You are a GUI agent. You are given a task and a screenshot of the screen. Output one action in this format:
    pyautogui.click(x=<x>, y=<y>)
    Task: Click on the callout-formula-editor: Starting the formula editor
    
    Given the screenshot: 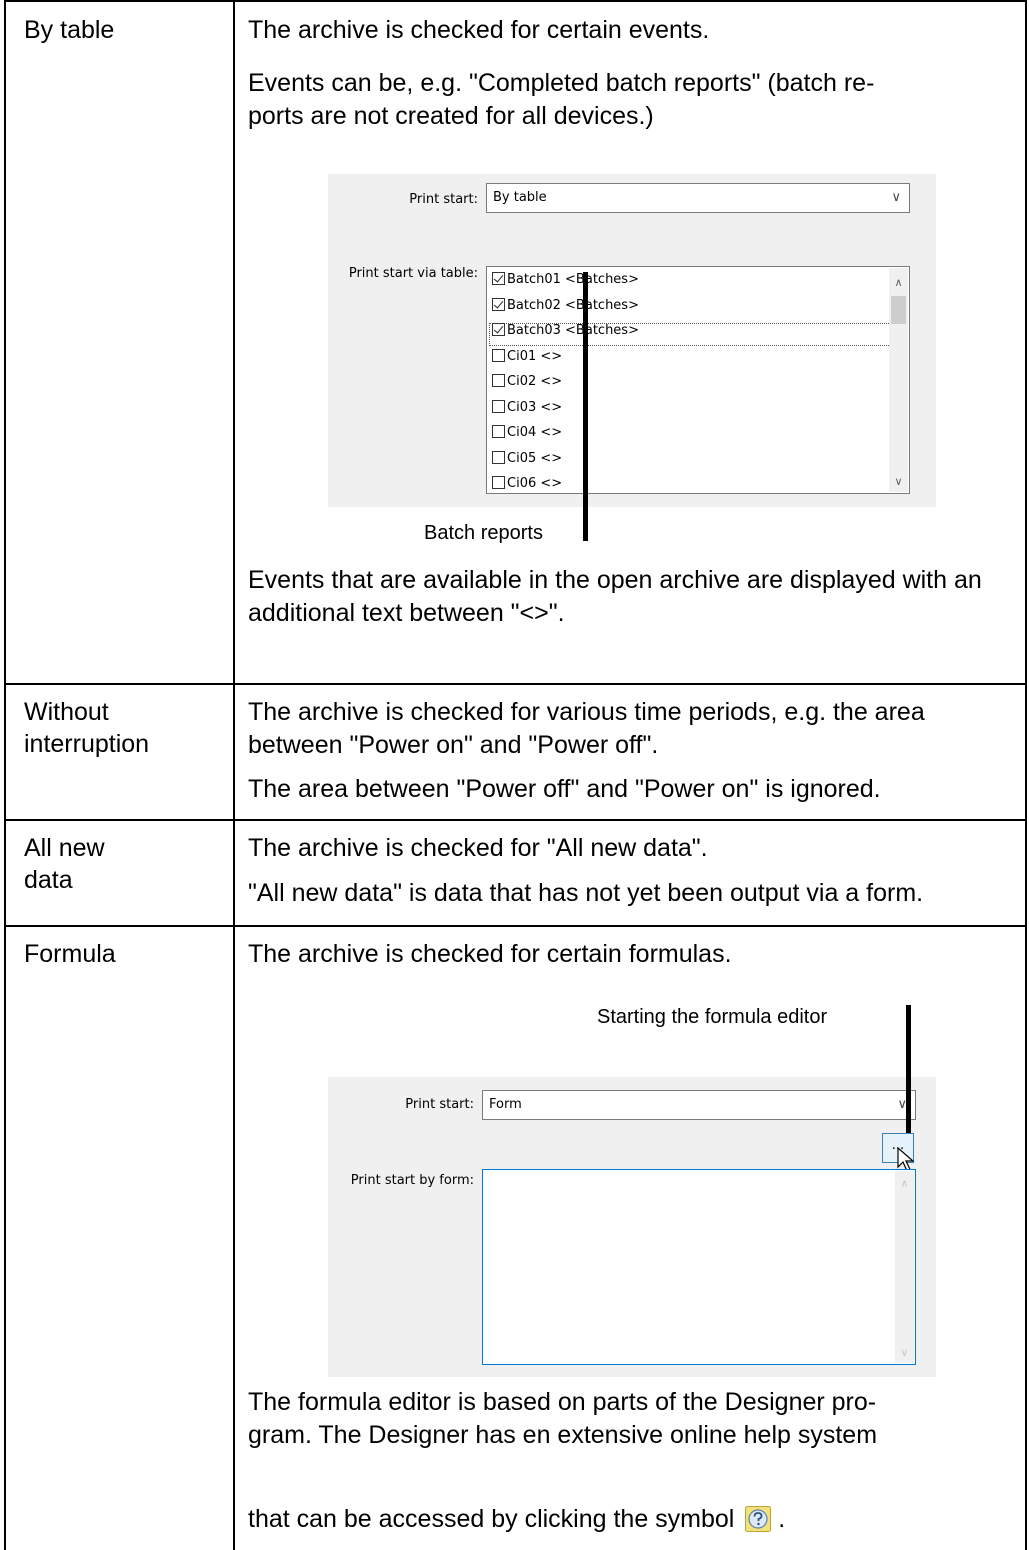 What is the action you would take?
    pyautogui.click(x=712, y=1017)
    